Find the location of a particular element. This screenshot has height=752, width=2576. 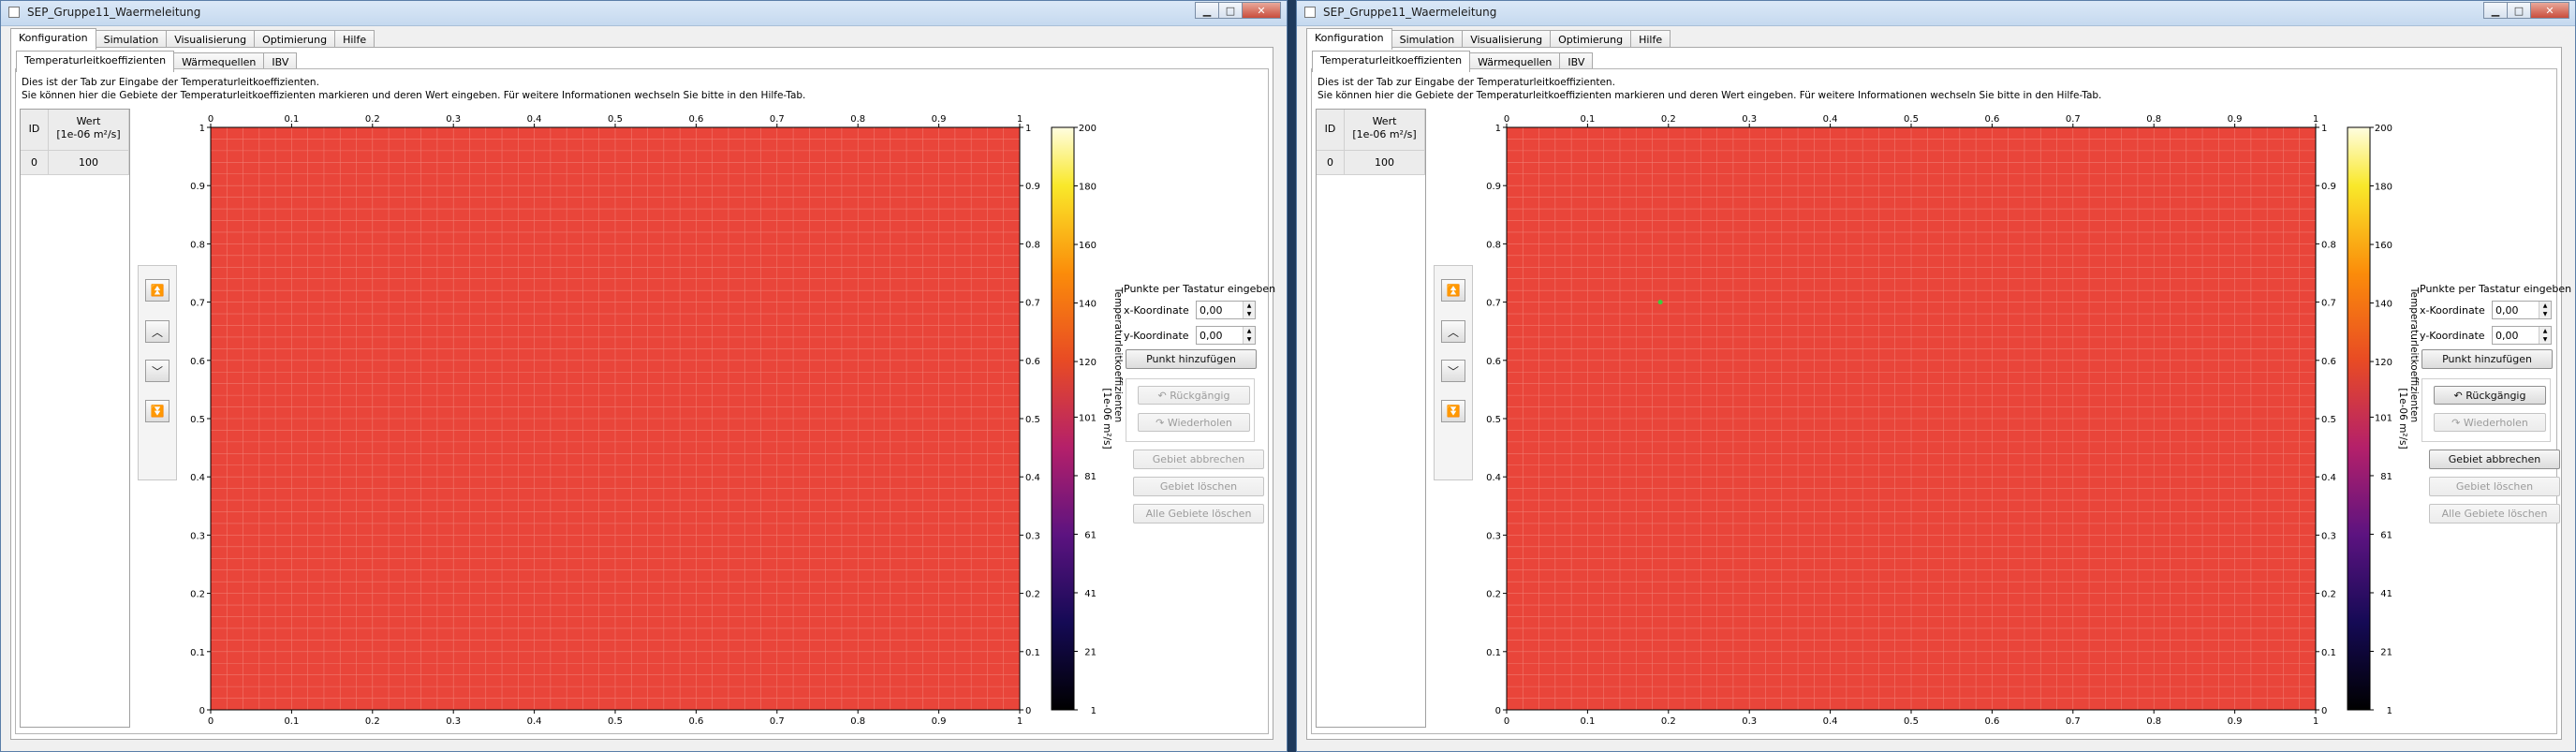

y-tick-label: 1 is located at coordinates (1498, 129).